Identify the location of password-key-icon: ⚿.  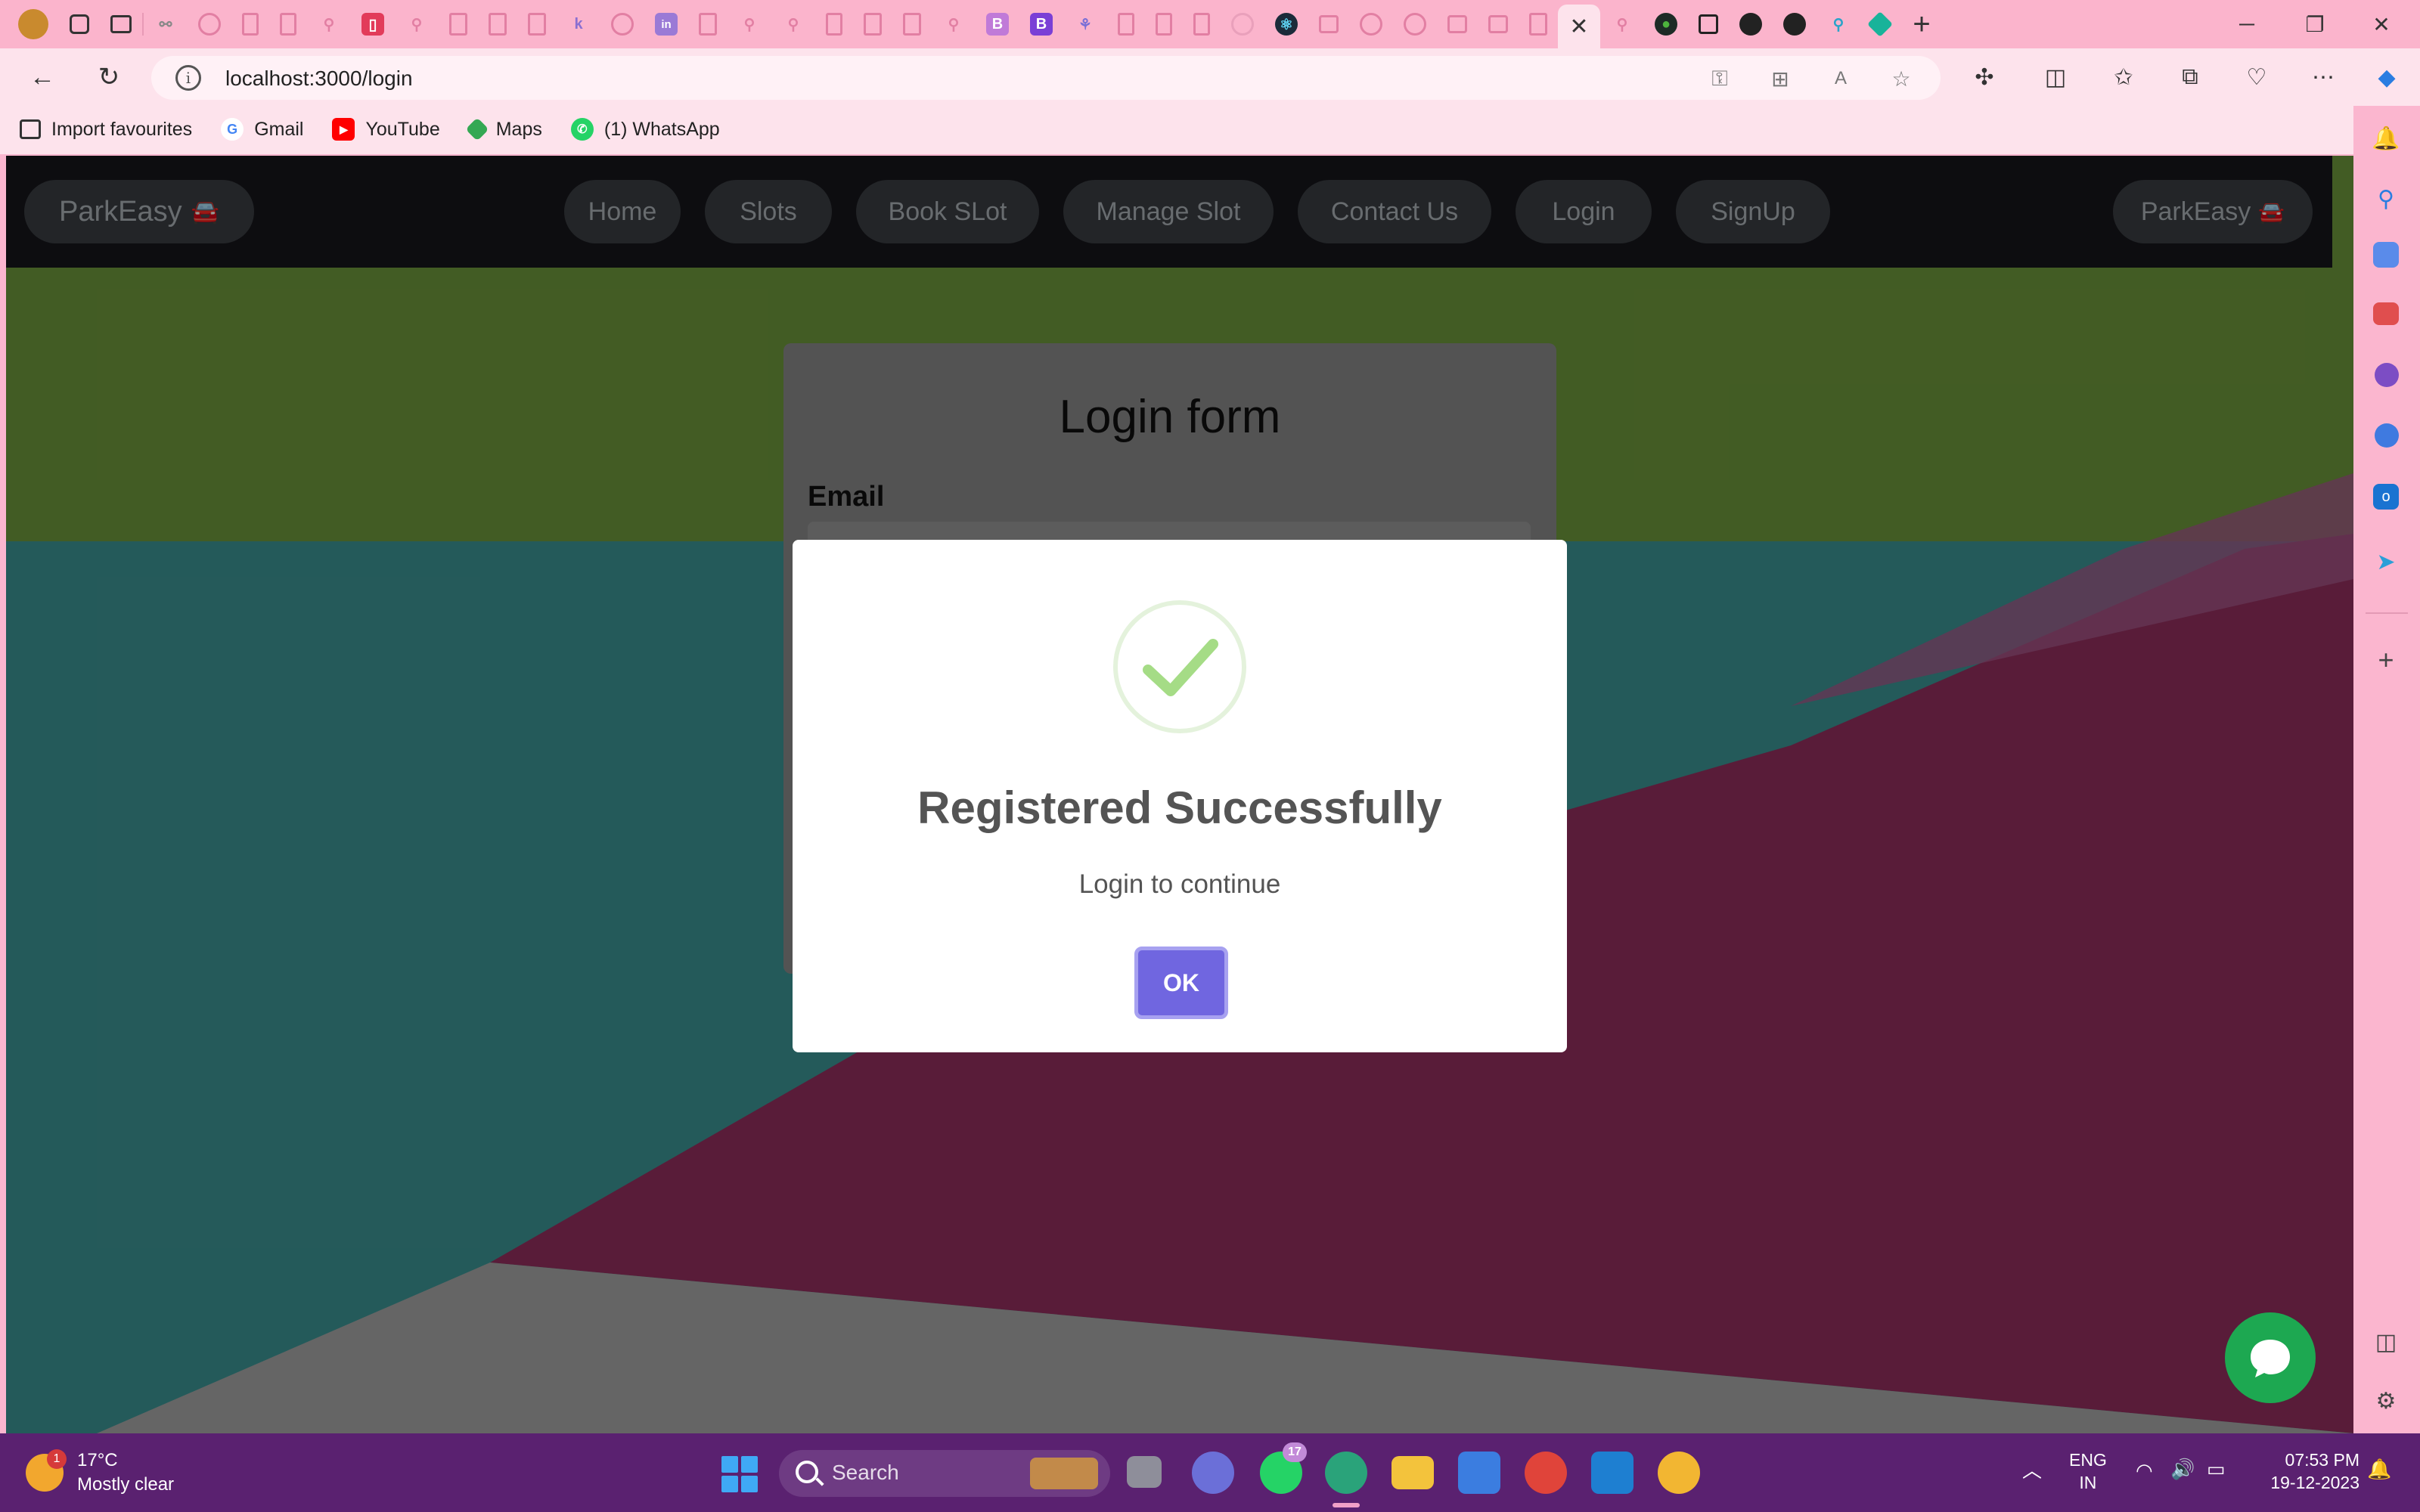
(1720, 79).